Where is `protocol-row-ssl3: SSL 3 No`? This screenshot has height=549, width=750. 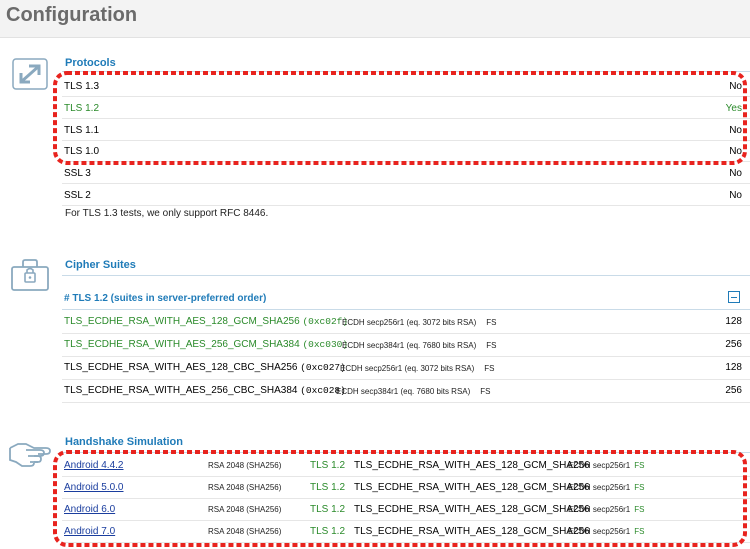 protocol-row-ssl3: SSL 3 No is located at coordinates (406, 173).